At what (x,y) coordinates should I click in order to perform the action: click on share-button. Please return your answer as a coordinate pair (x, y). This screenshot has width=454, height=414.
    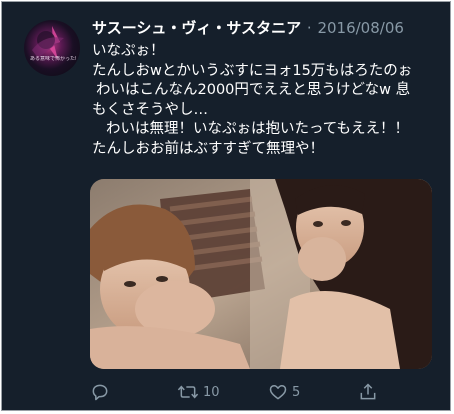
    Looking at the image, I should click on (370, 392).